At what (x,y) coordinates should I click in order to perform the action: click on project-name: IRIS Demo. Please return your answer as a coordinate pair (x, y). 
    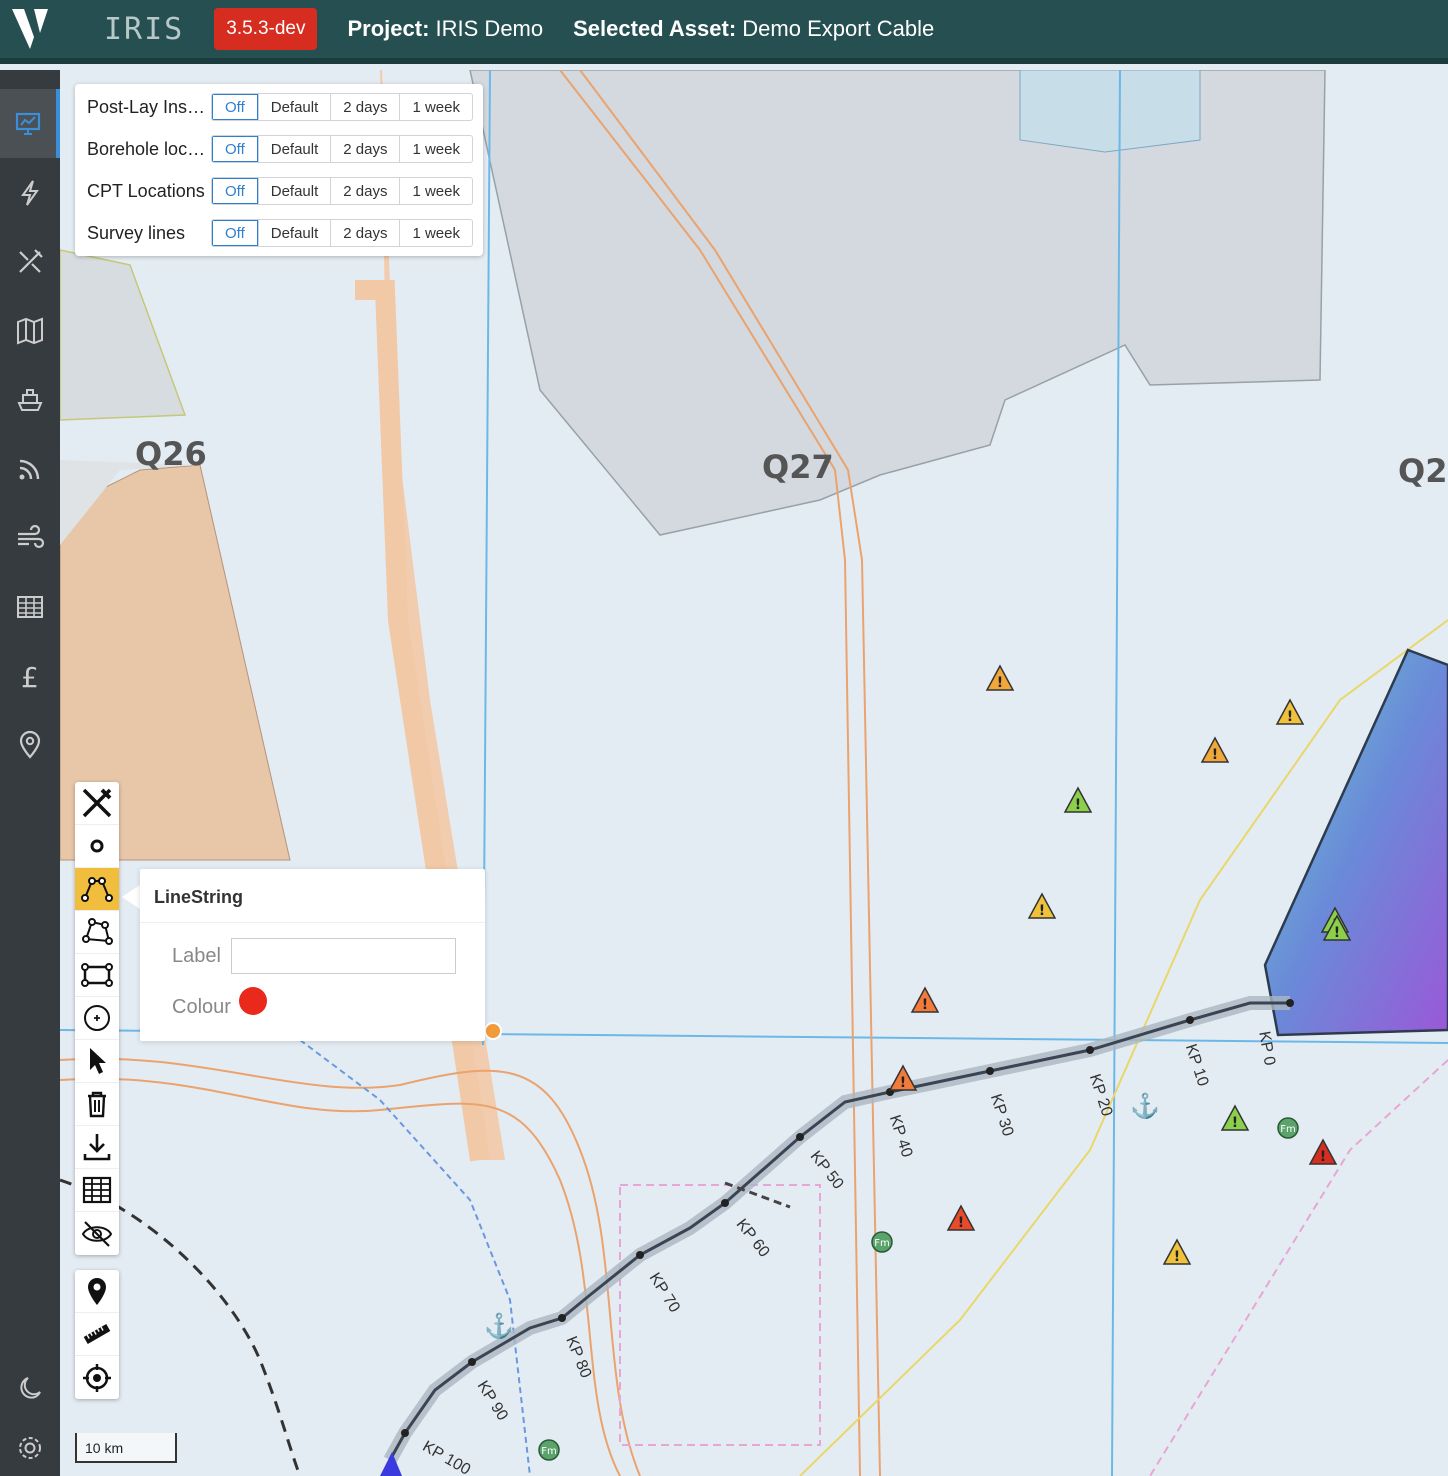
    Looking at the image, I should click on (489, 28).